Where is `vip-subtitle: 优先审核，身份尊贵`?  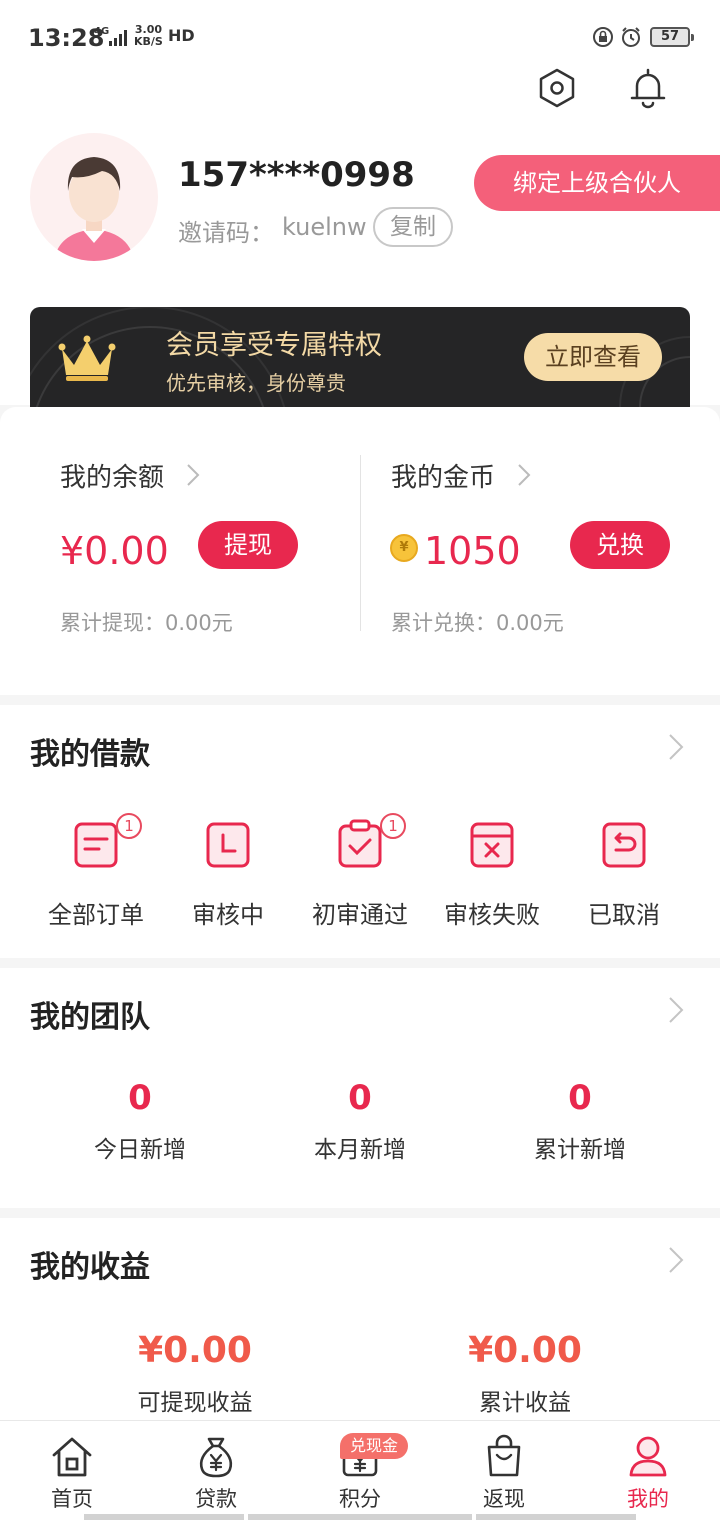 vip-subtitle: 优先审核，身份尊贵 is located at coordinates (256, 383).